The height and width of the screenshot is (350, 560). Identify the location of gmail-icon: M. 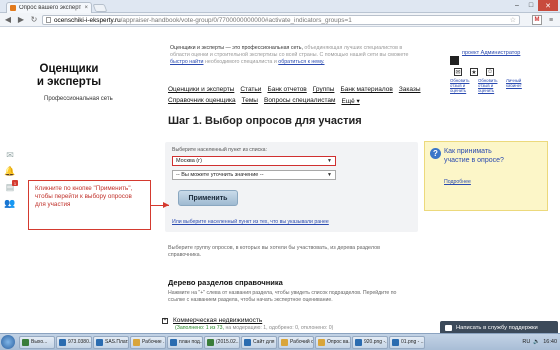
(537, 20).